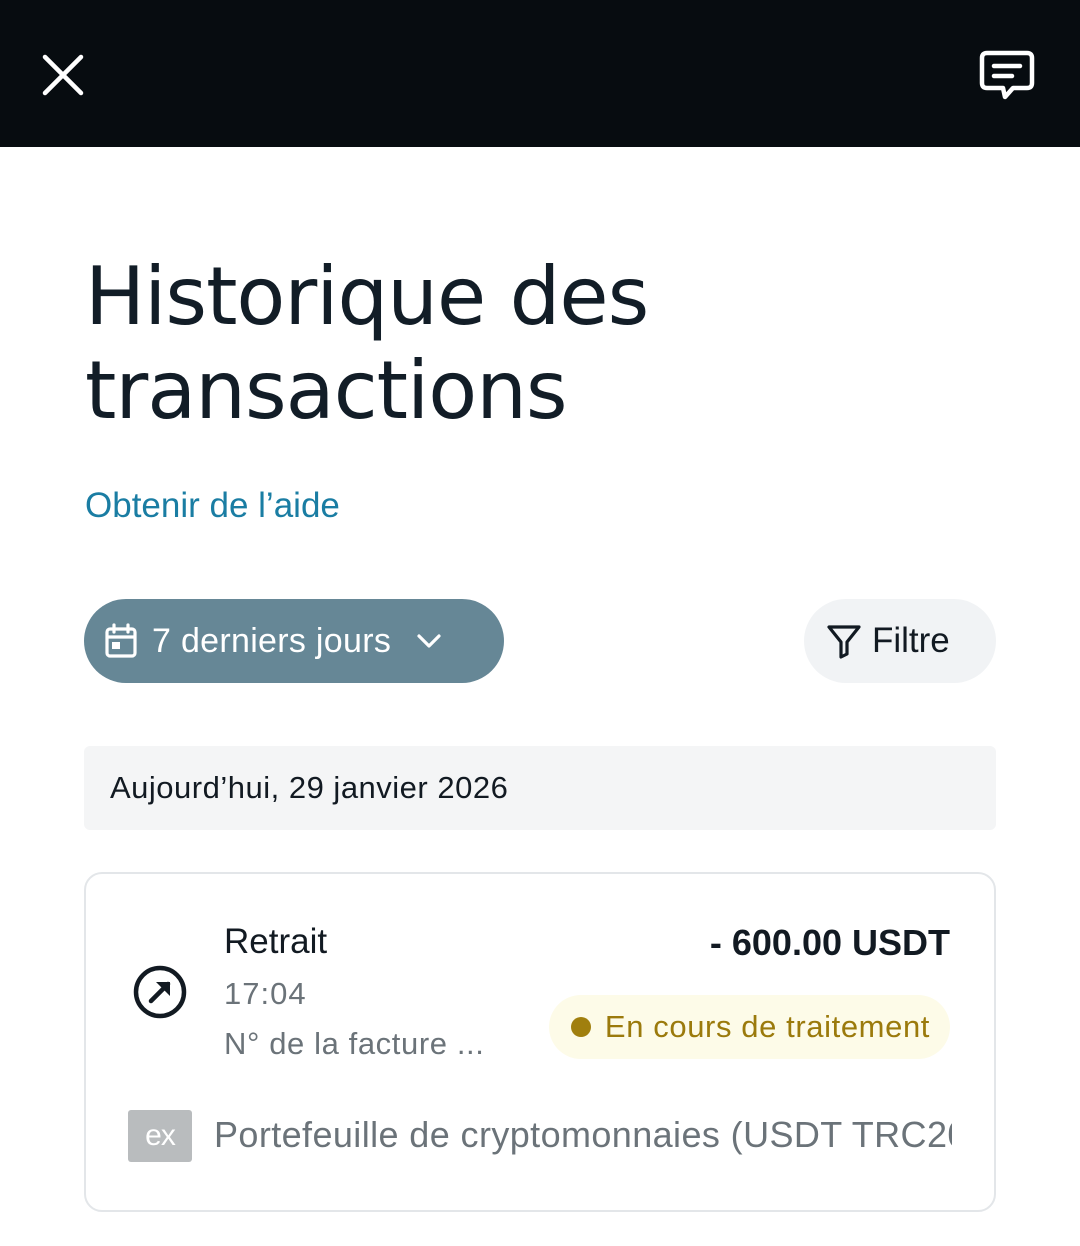  What do you see at coordinates (580, 1027) in the screenshot?
I see `status-dot-icon` at bounding box center [580, 1027].